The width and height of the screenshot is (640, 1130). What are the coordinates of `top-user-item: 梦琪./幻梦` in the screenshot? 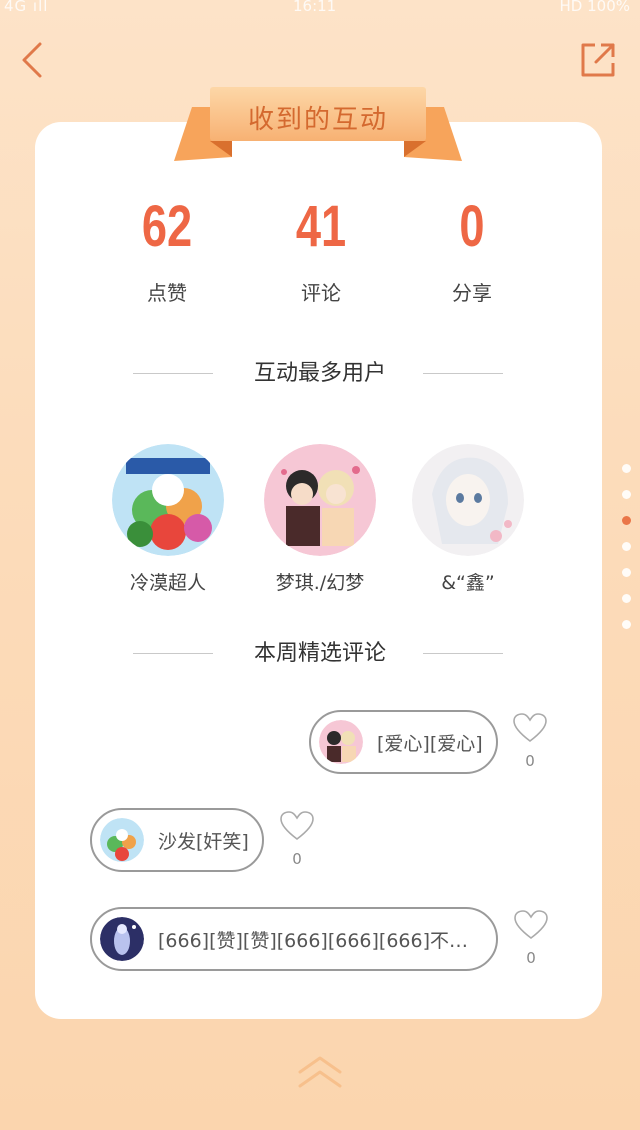 It's located at (320, 519).